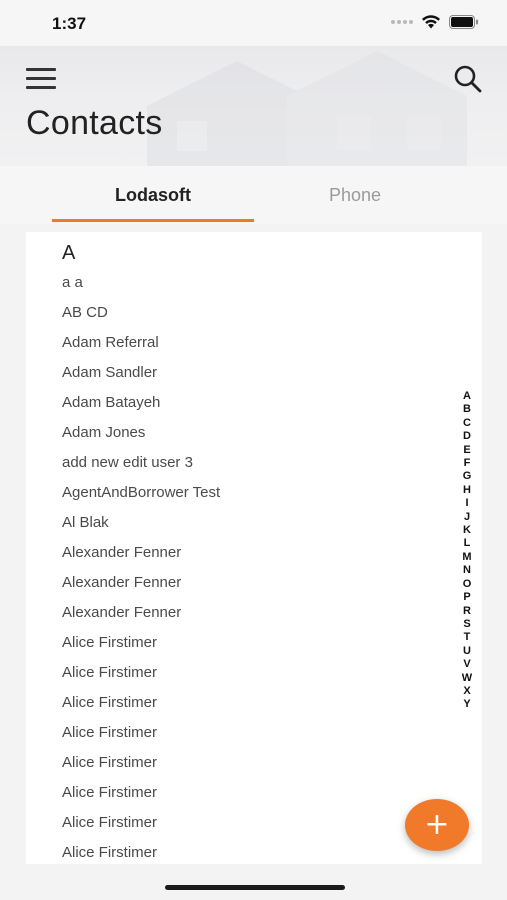 The height and width of the screenshot is (900, 507). I want to click on index-letter: J, so click(467, 517).